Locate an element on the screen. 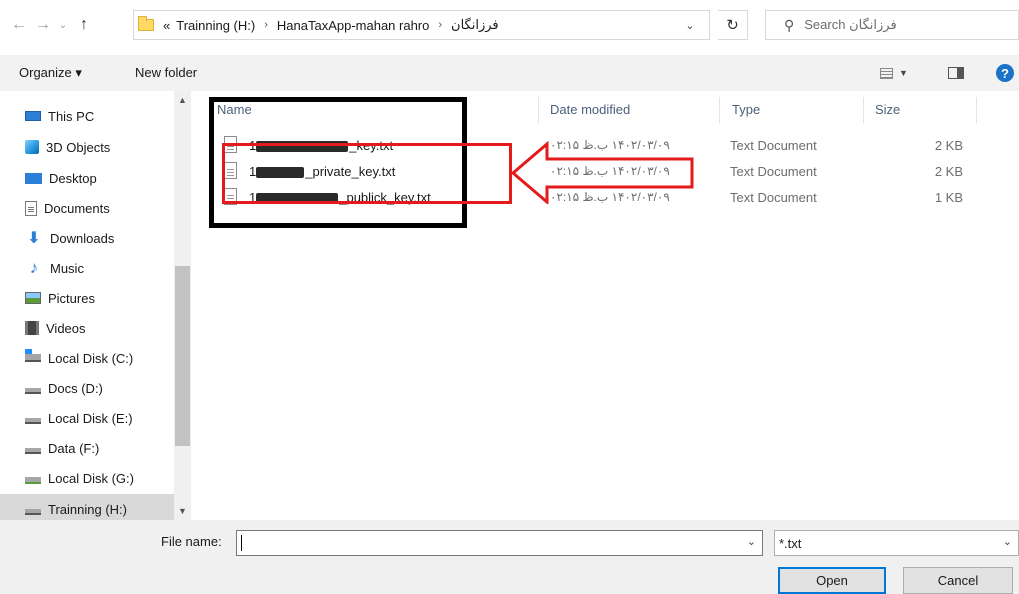  redaction-mark is located at coordinates (280, 173).